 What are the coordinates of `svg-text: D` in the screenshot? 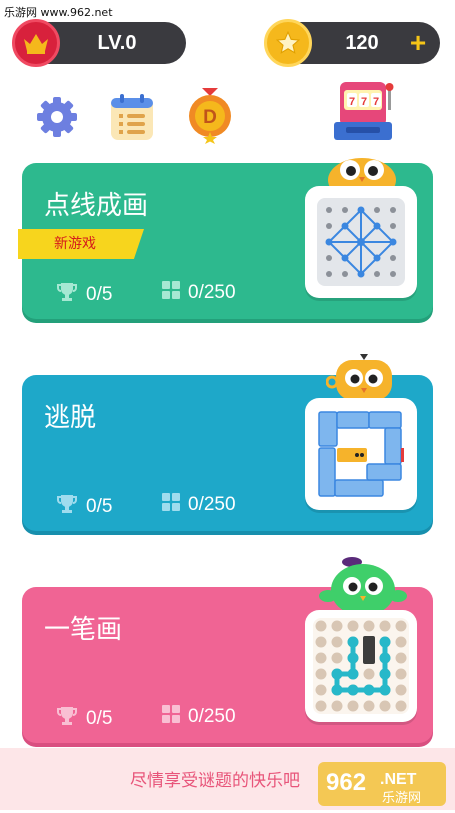 It's located at (210, 117).